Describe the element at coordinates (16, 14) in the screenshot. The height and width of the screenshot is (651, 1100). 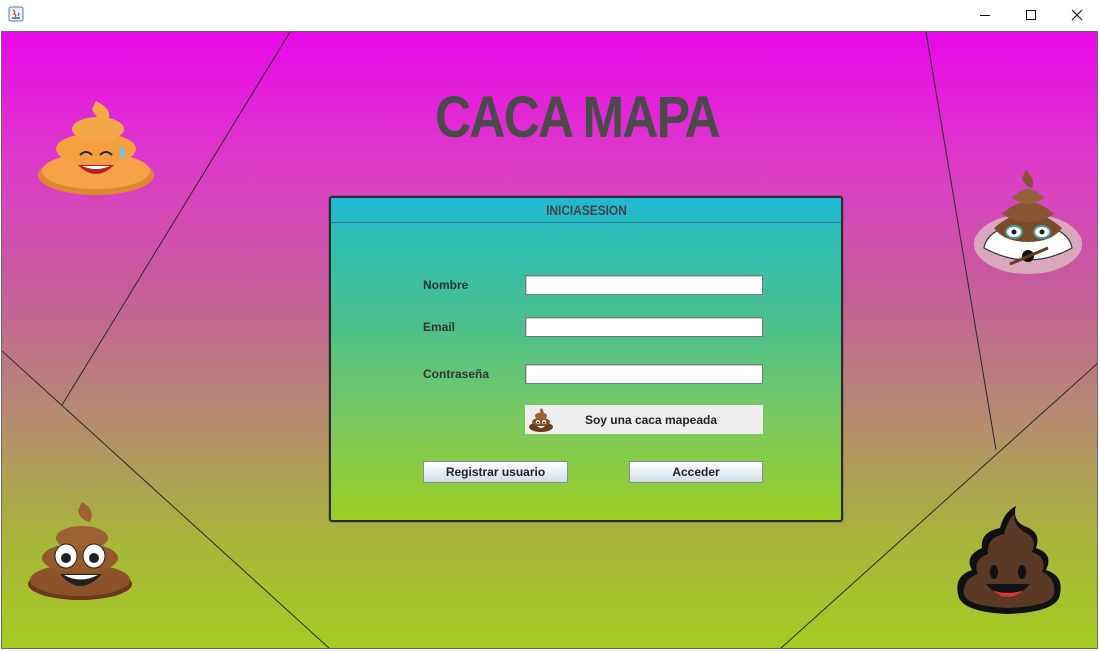
I see `java-app-icon` at that location.